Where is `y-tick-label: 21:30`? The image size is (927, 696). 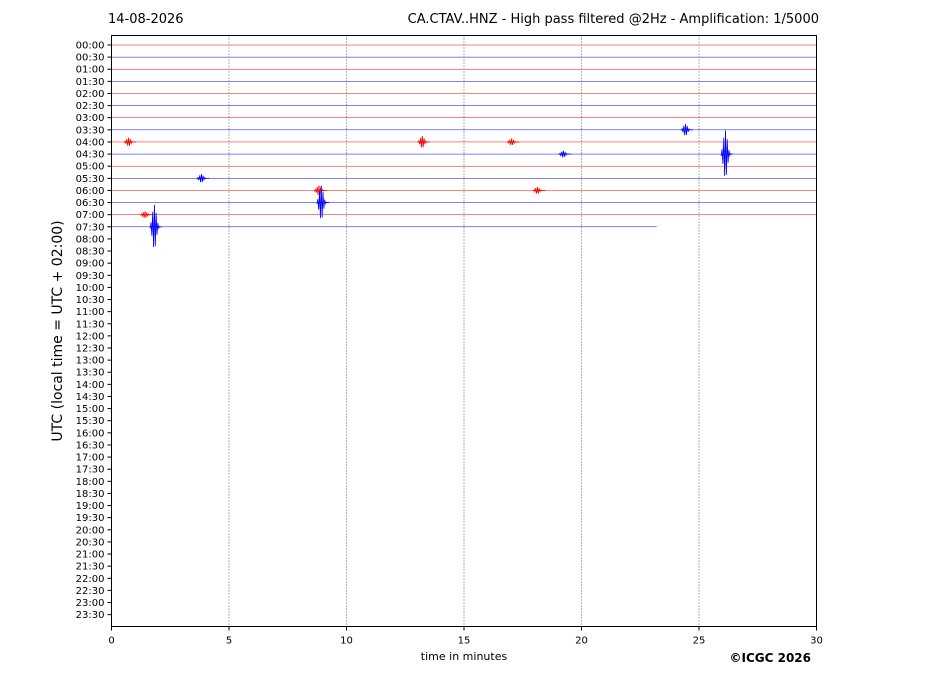 y-tick-label: 21:30 is located at coordinates (90, 567).